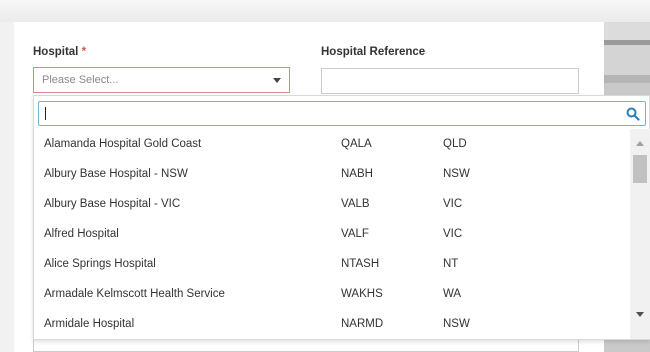 This screenshot has height=352, width=650. I want to click on hospital-option-state: WA, so click(452, 294).